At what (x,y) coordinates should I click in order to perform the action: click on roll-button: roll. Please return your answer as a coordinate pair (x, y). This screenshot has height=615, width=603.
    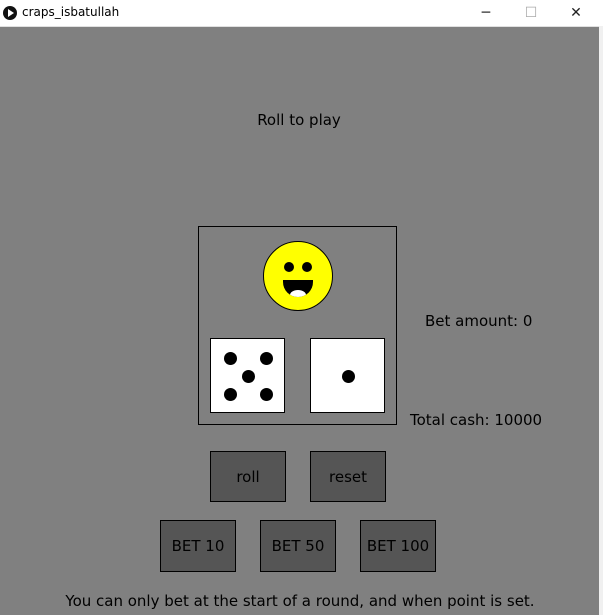
    Looking at the image, I should click on (248, 476).